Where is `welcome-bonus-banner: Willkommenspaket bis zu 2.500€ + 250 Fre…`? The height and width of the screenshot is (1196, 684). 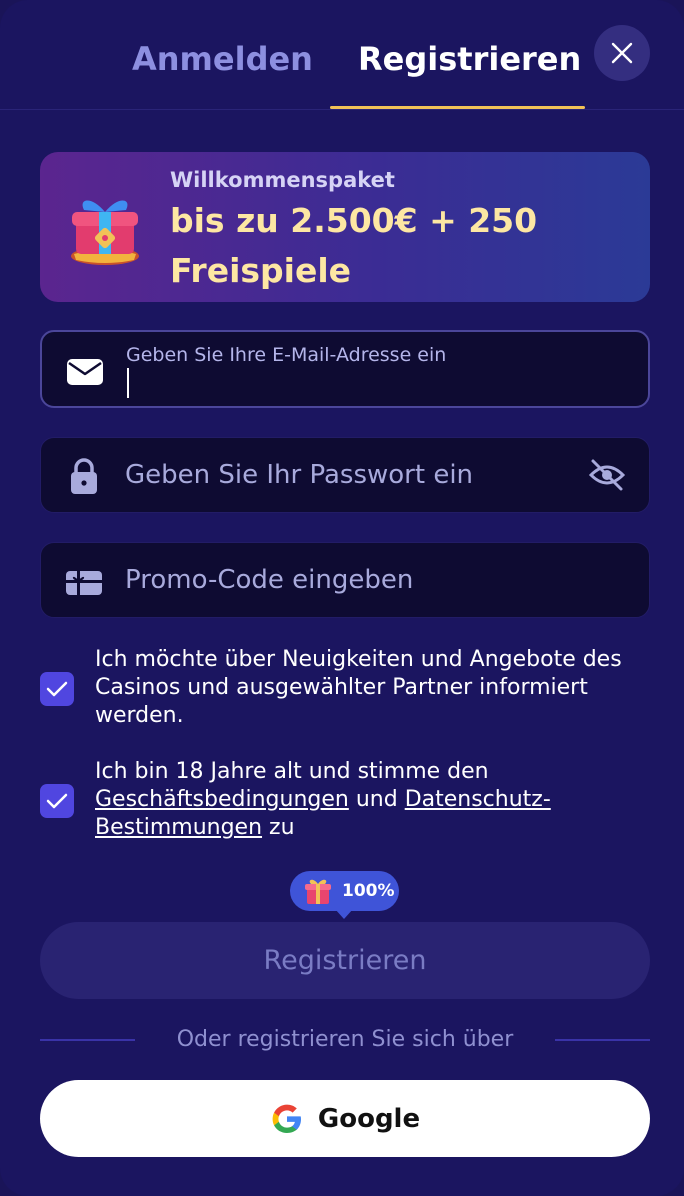
welcome-bonus-banner: Willkommenspaket bis zu 2.500€ + 250 Fre… is located at coordinates (345, 227).